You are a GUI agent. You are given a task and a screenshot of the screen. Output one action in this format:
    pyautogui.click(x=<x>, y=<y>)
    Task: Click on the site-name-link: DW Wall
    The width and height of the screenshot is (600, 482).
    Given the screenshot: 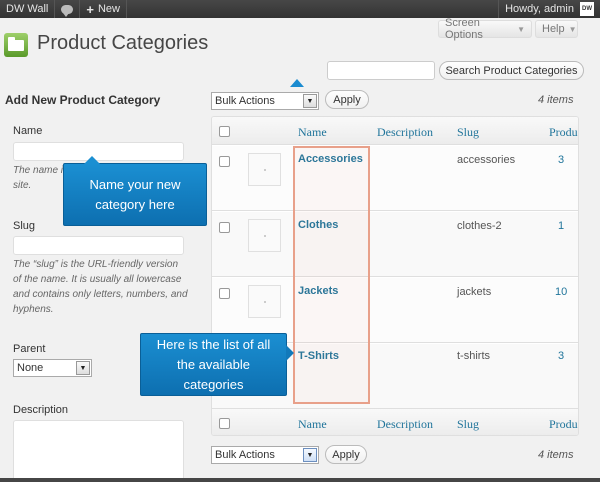 What is the action you would take?
    pyautogui.click(x=28, y=9)
    